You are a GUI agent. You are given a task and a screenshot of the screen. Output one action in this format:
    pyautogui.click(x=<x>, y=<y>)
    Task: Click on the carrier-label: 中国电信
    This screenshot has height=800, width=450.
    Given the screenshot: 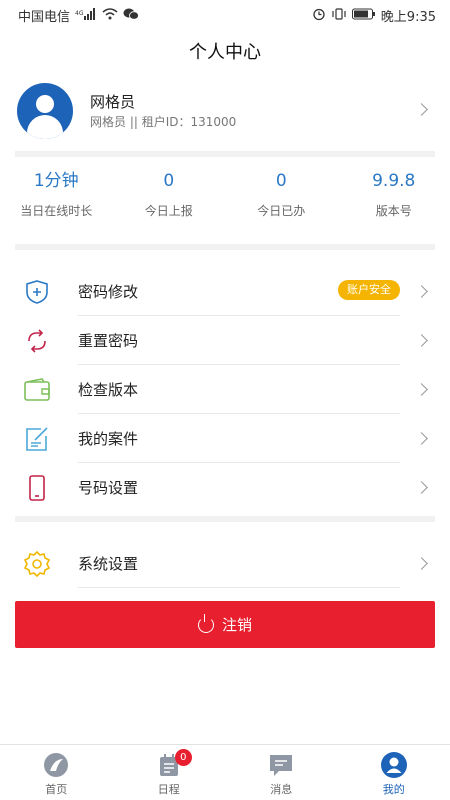 What is the action you would take?
    pyautogui.click(x=44, y=17)
    